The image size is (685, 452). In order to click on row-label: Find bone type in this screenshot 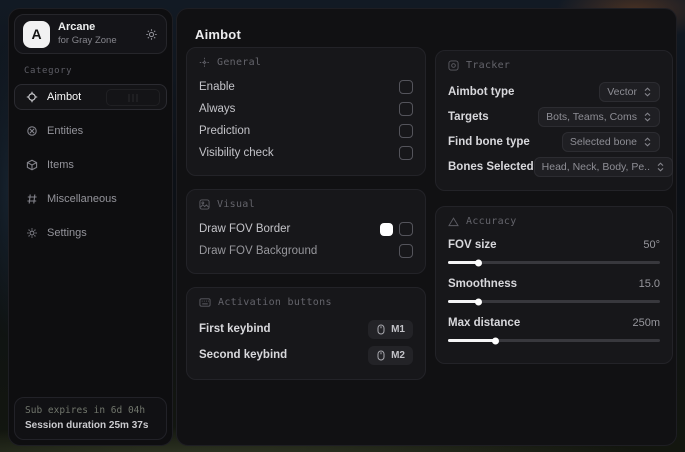, I will do `click(489, 141)`.